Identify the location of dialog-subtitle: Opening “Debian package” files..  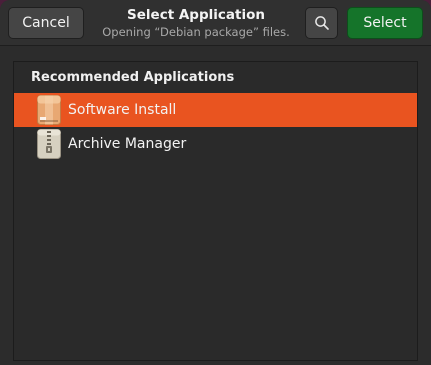
(196, 32).